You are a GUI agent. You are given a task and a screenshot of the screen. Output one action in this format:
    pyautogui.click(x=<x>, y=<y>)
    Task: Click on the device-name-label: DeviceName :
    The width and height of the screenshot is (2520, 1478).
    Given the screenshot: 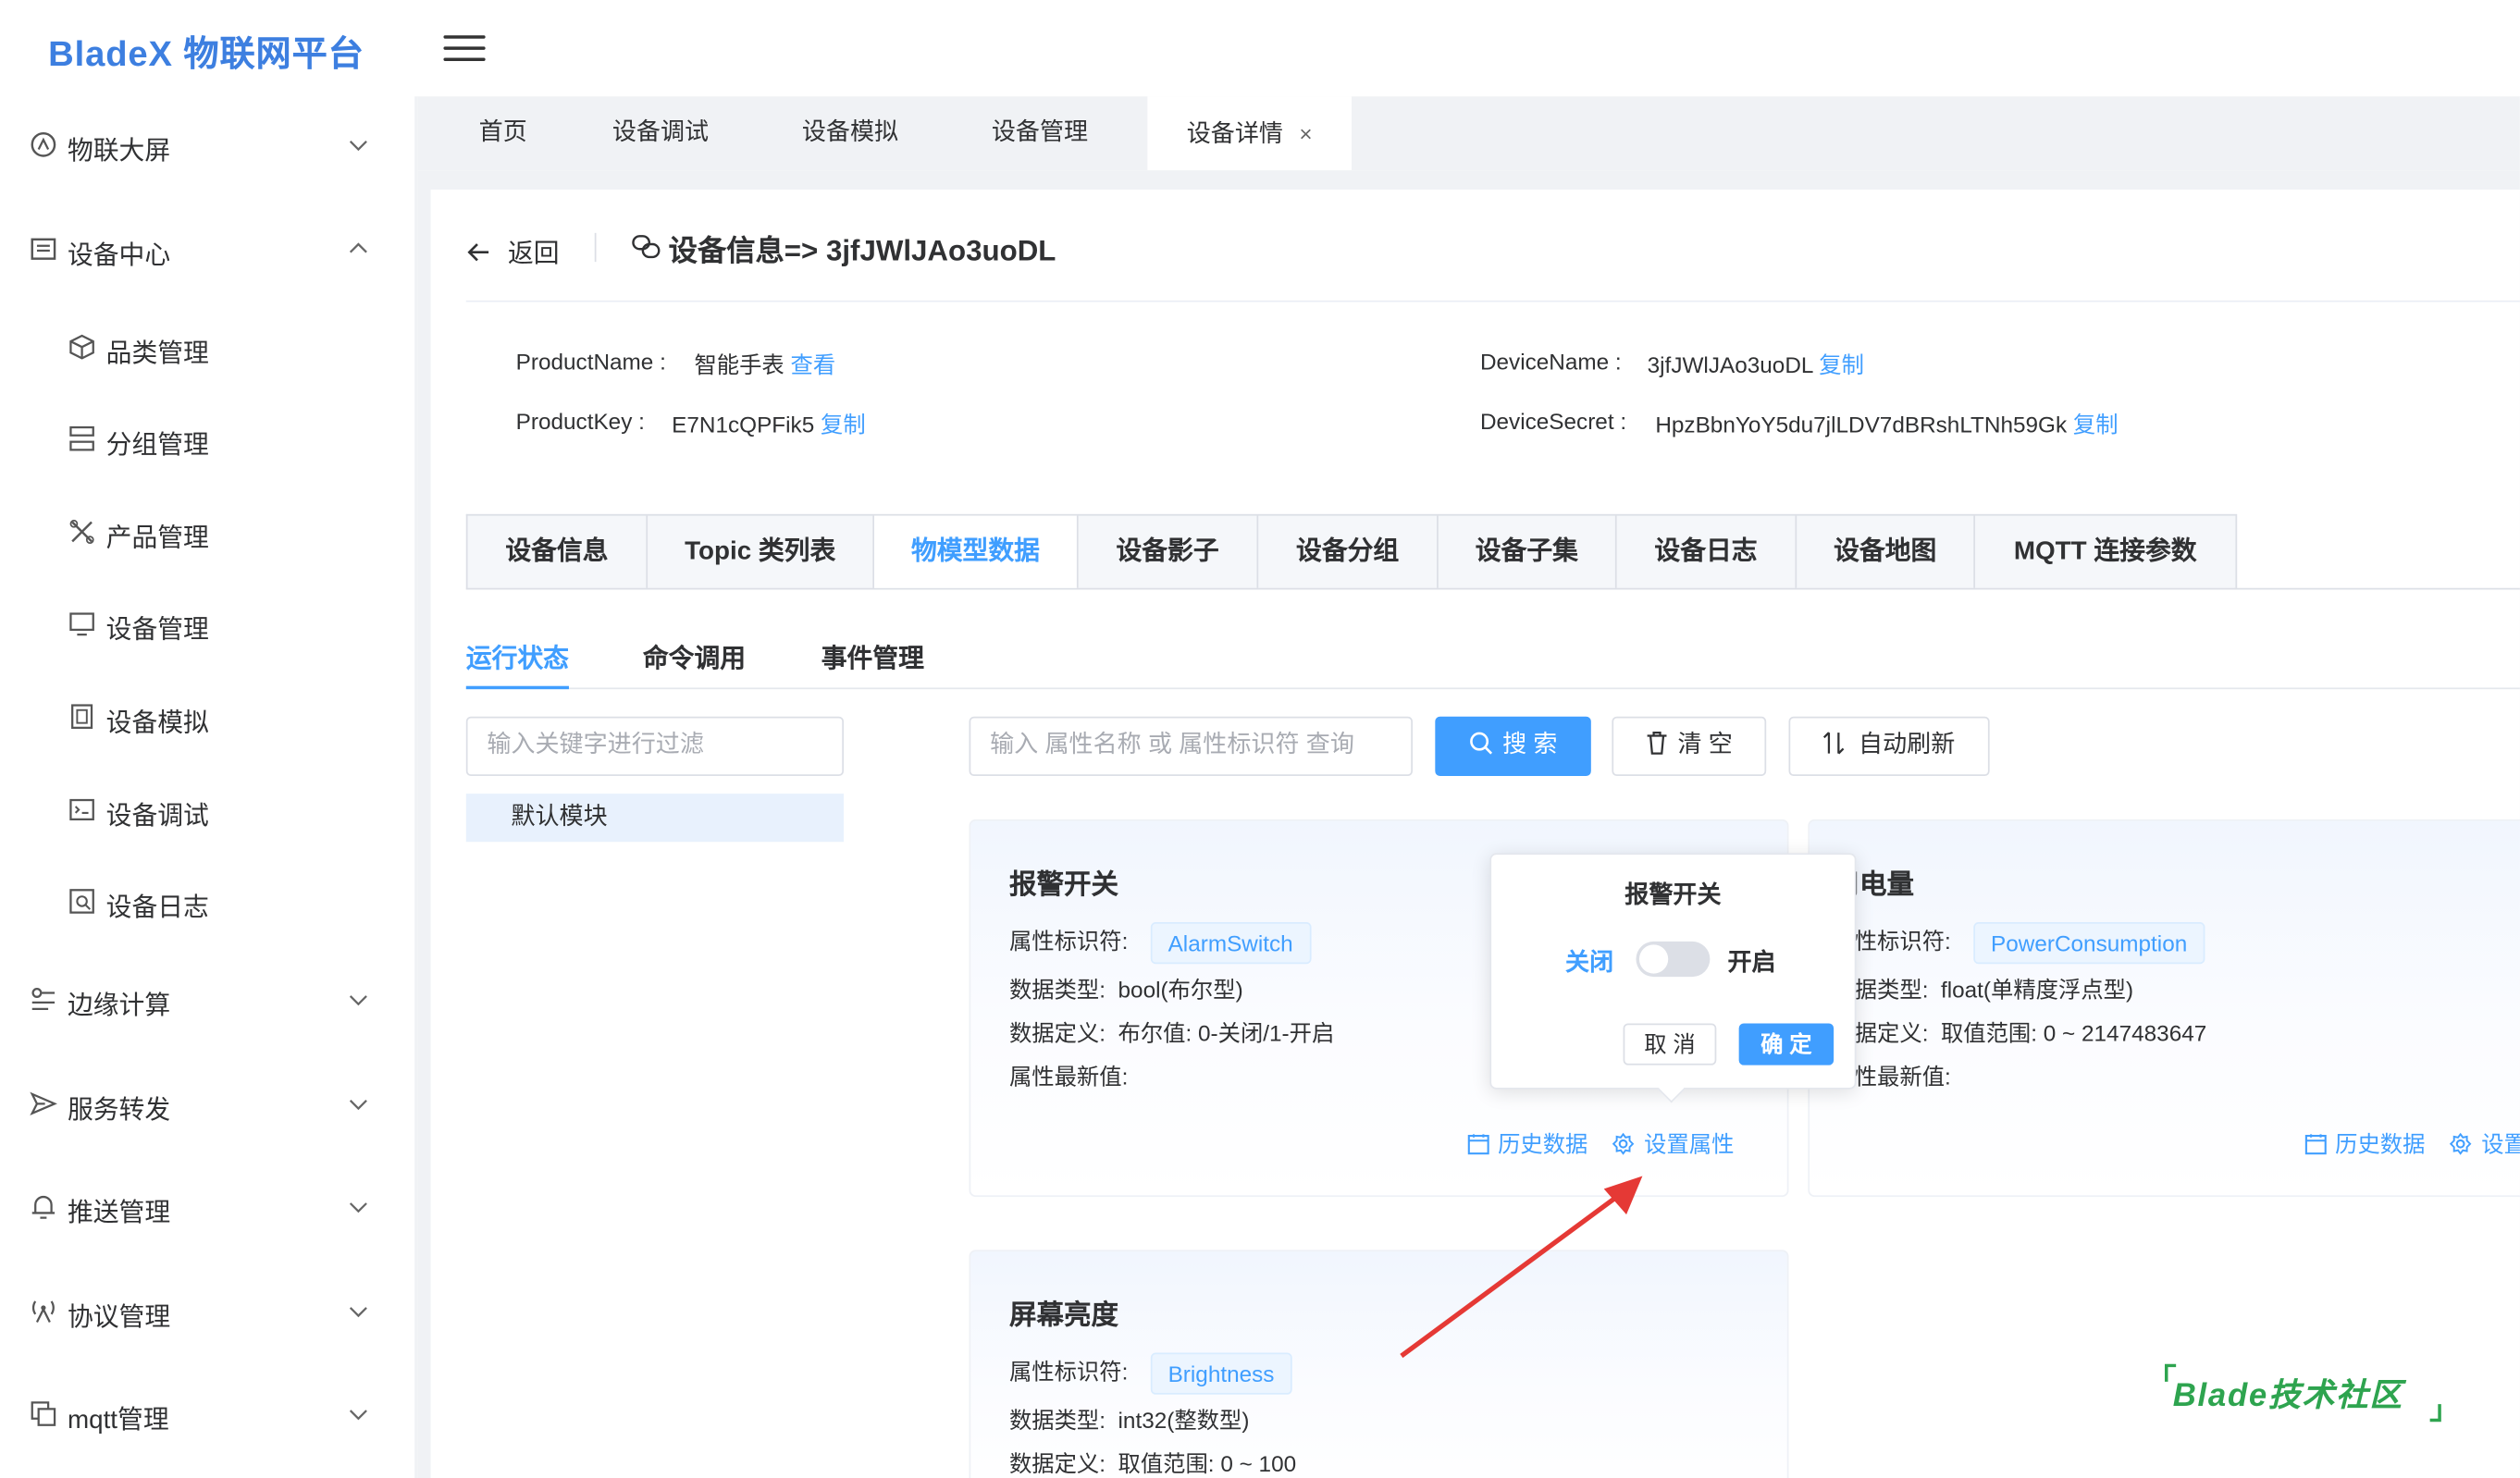 What is the action you would take?
    pyautogui.click(x=1550, y=361)
    